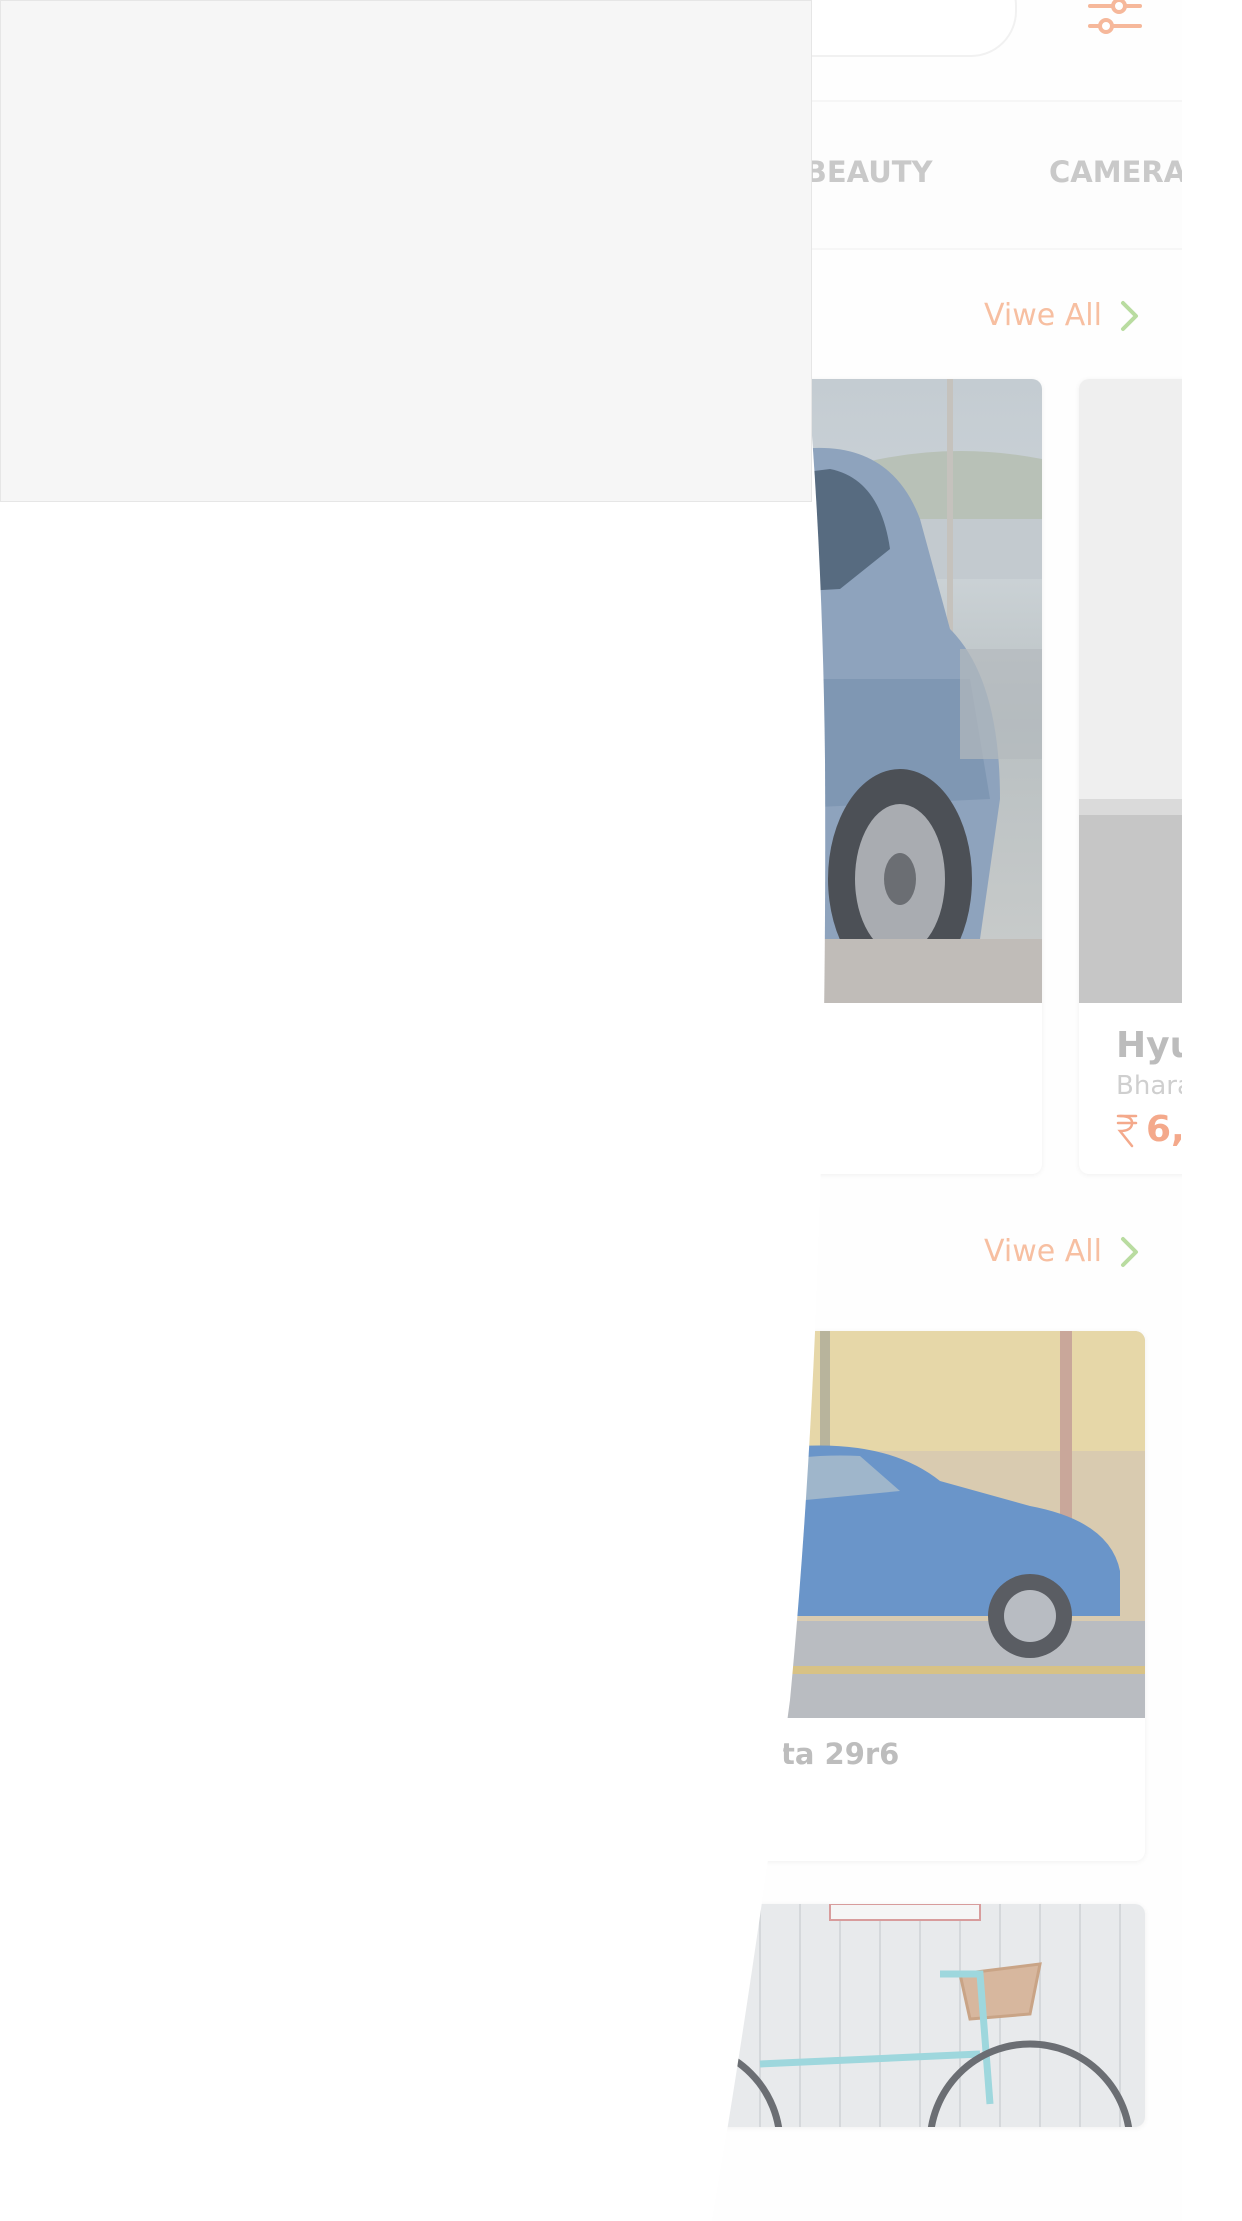 This screenshot has width=1242, height=2221. Describe the element at coordinates (1115, 172) in the screenshot. I see `category-tab-camera: CAMERA &` at that location.